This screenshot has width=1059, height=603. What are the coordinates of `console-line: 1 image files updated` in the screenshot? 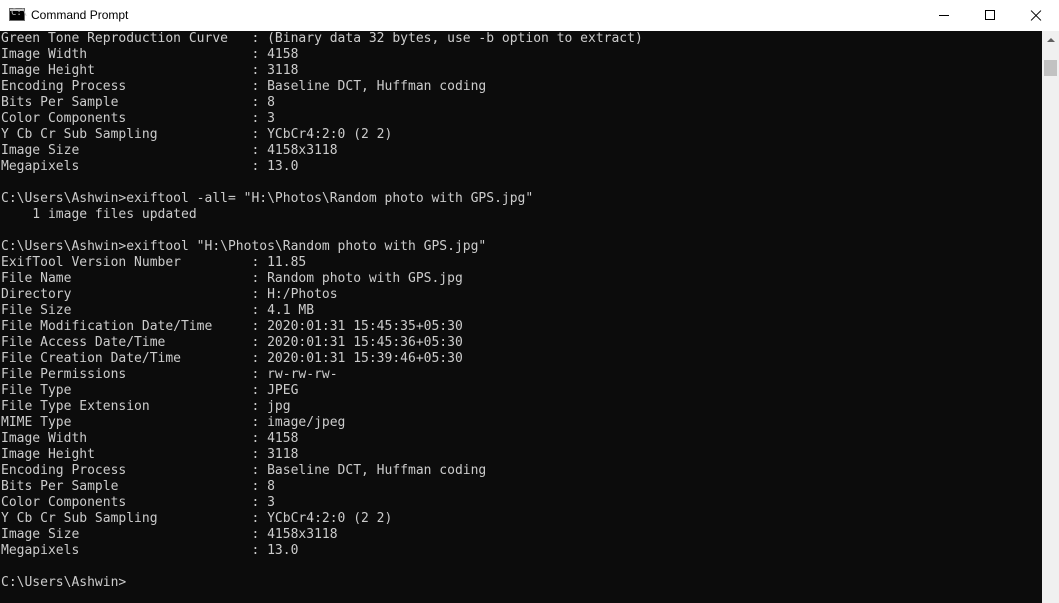 It's located at (99, 214).